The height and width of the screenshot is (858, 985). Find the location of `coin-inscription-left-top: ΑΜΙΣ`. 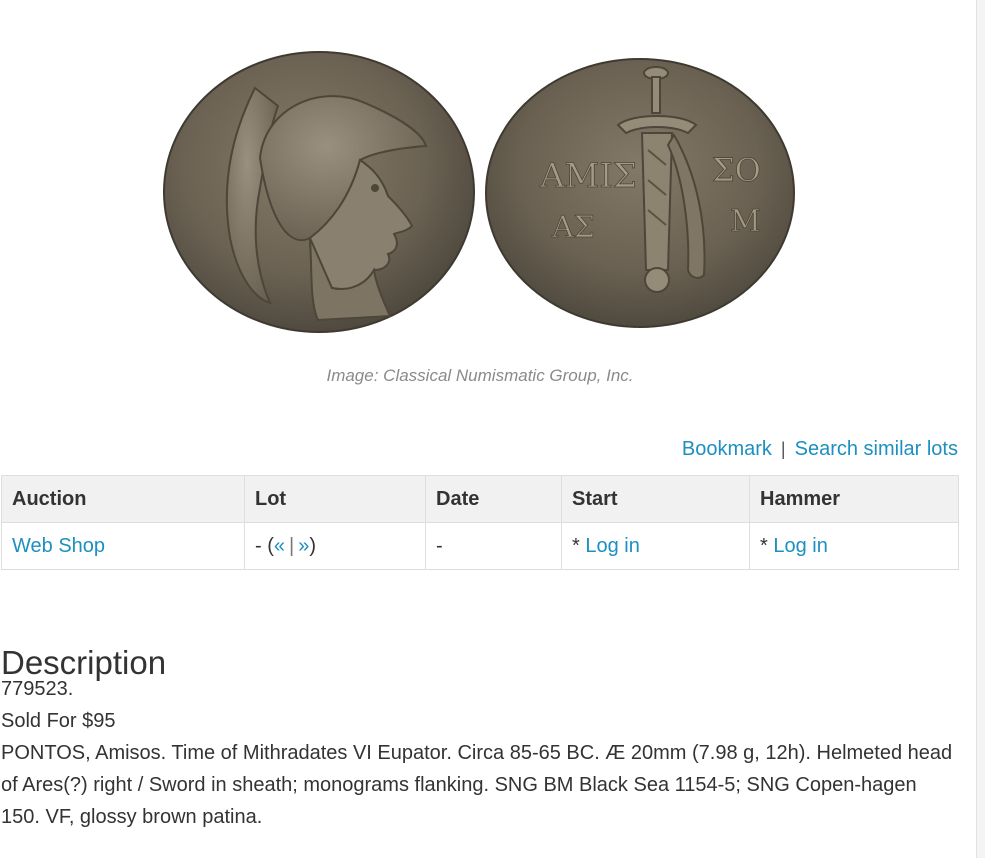

coin-inscription-left-top: ΑΜΙΣ is located at coordinates (588, 176).